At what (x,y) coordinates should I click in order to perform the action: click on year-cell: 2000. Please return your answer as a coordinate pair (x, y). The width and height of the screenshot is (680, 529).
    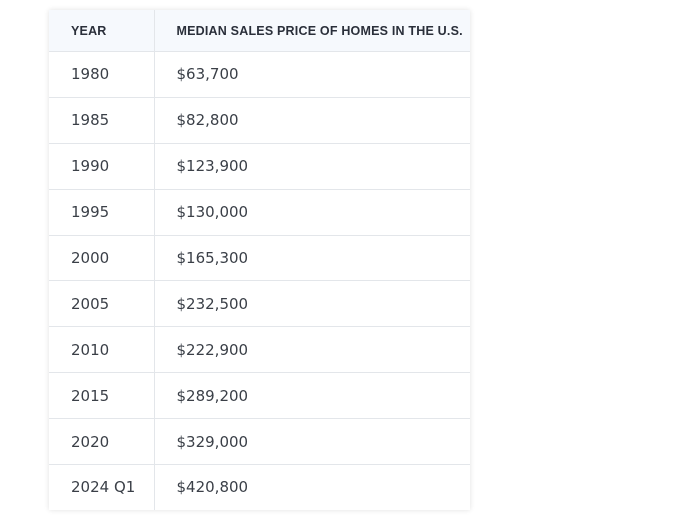
    Looking at the image, I should click on (102, 258).